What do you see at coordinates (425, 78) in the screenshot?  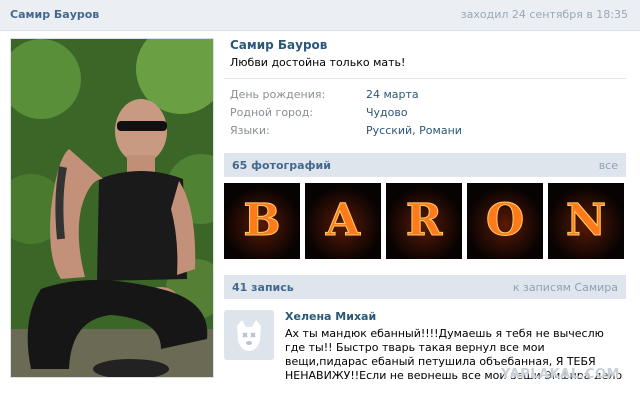 I see `divider` at bounding box center [425, 78].